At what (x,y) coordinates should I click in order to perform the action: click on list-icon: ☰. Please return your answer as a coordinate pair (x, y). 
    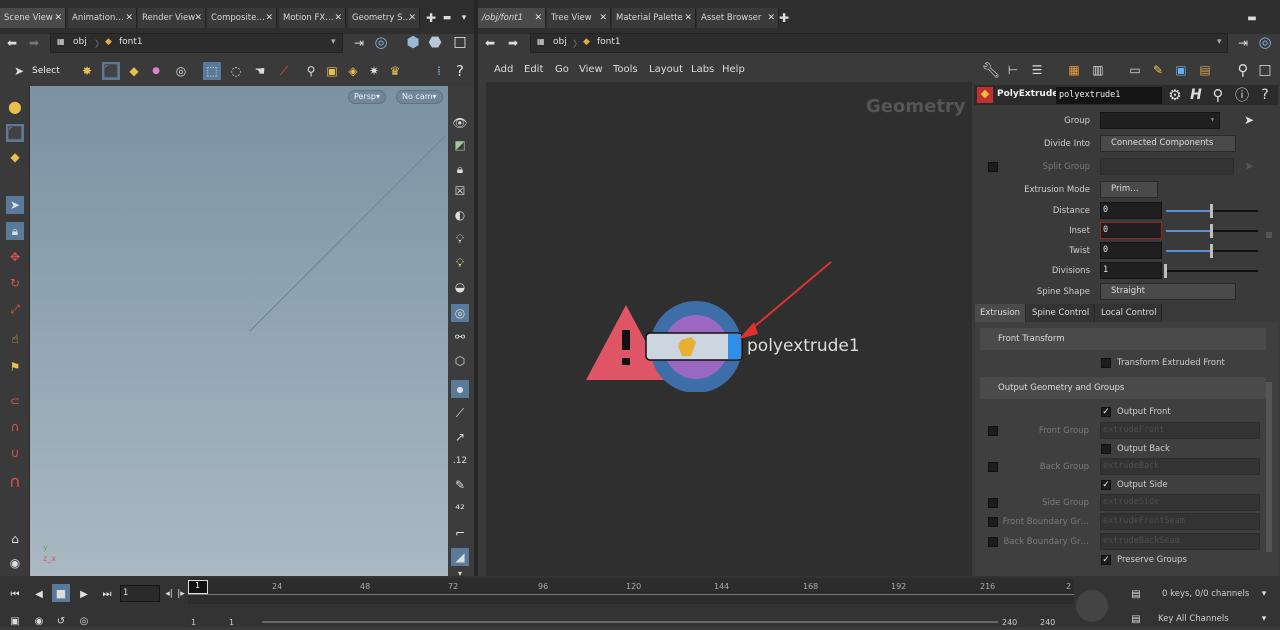
    Looking at the image, I should click on (1037, 70).